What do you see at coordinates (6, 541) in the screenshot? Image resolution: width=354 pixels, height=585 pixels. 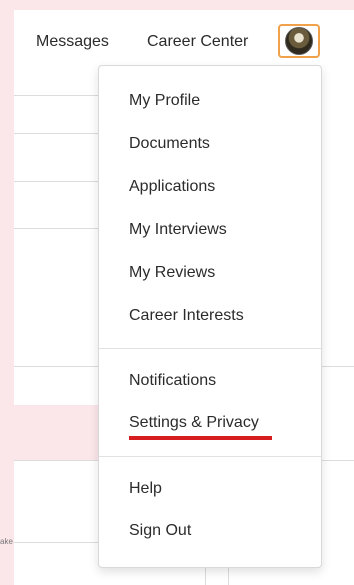 I see `background-truncated-text: ake` at bounding box center [6, 541].